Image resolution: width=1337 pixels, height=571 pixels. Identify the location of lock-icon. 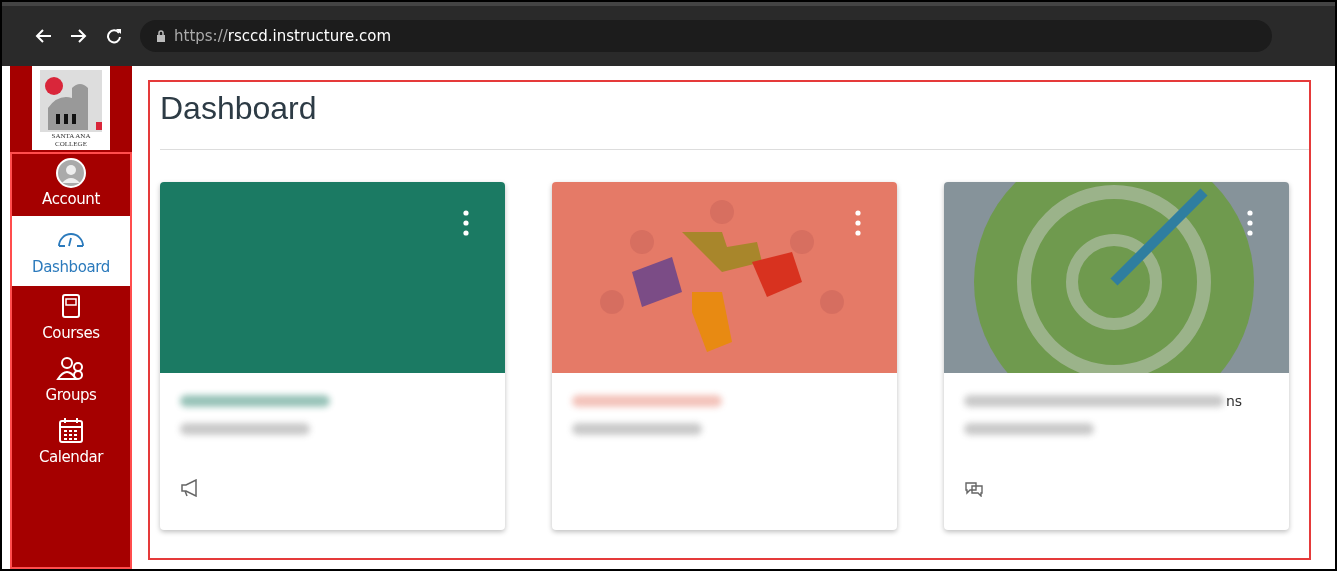
(161, 36).